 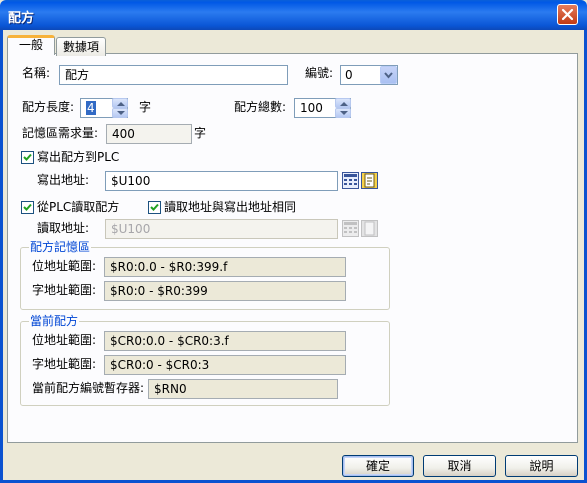 I want to click on number-label: 編號:, so click(x=319, y=73).